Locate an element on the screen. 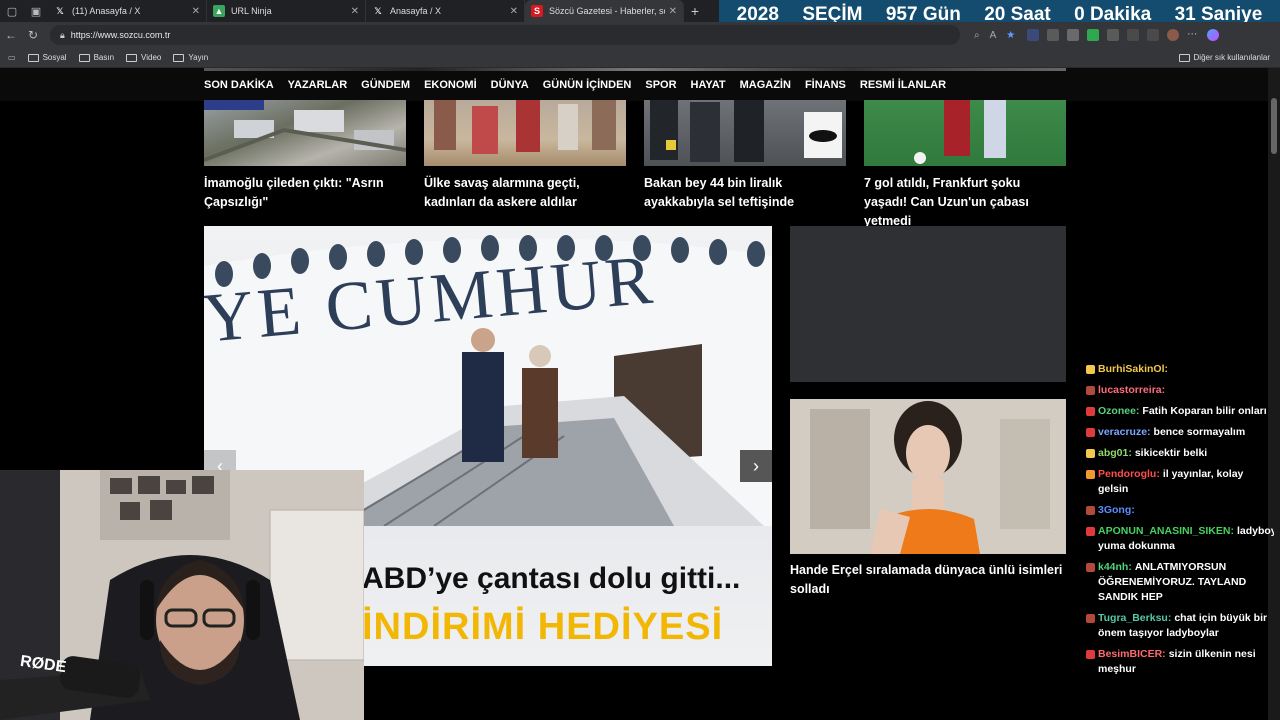 Image resolution: width=1280 pixels, height=720 pixels. chat-message-body: 3Gong: is located at coordinates (1186, 510).